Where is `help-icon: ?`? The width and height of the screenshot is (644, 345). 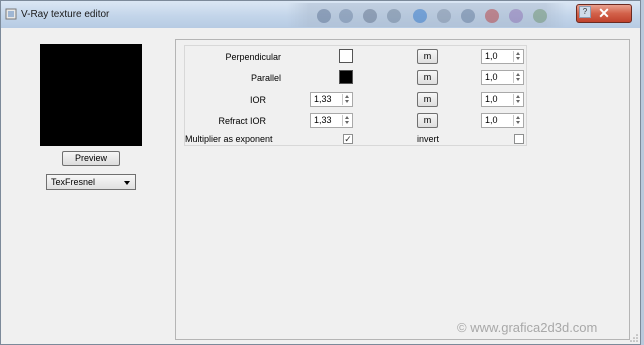
help-icon: ? is located at coordinates (585, 11).